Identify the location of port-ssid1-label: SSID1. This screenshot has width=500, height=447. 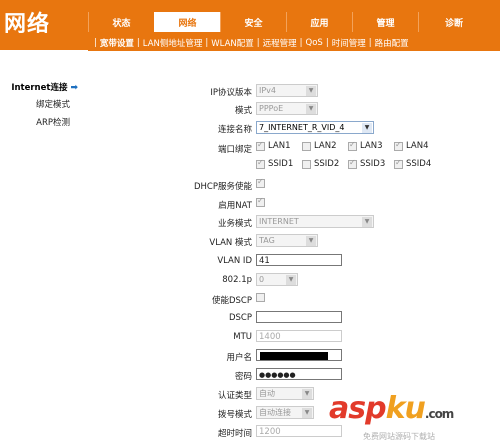
(281, 164).